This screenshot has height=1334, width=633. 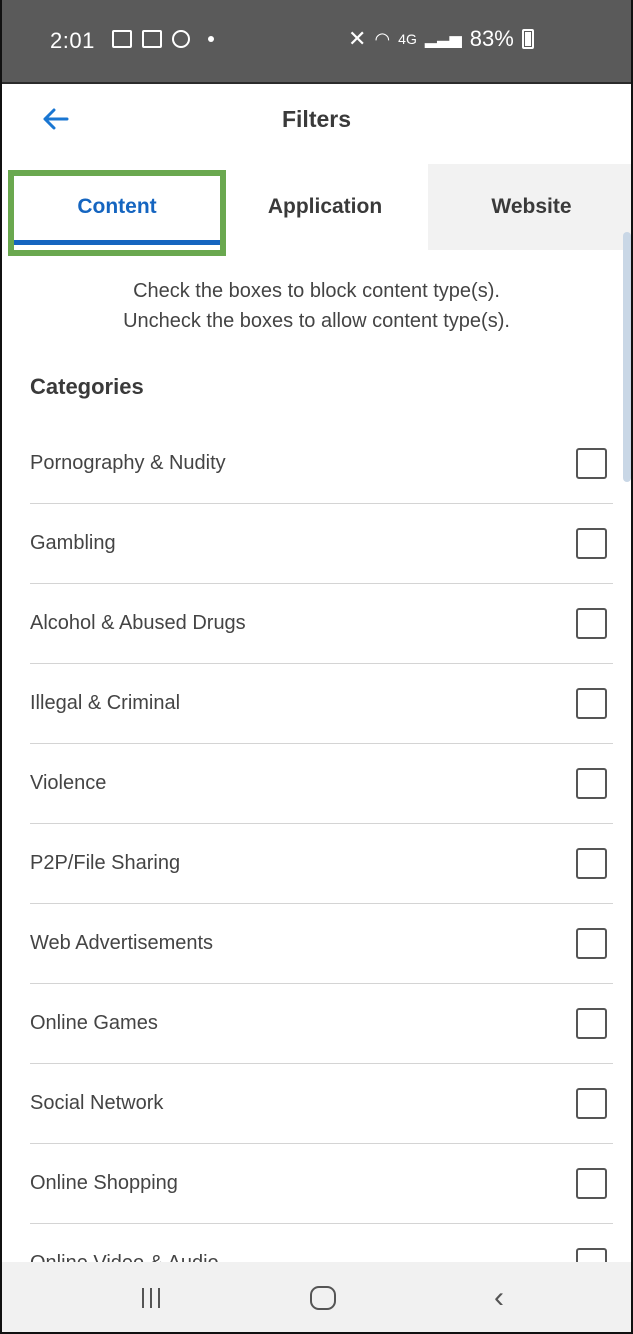 What do you see at coordinates (105, 863) in the screenshot?
I see `category-label: P2P/File Sharing` at bounding box center [105, 863].